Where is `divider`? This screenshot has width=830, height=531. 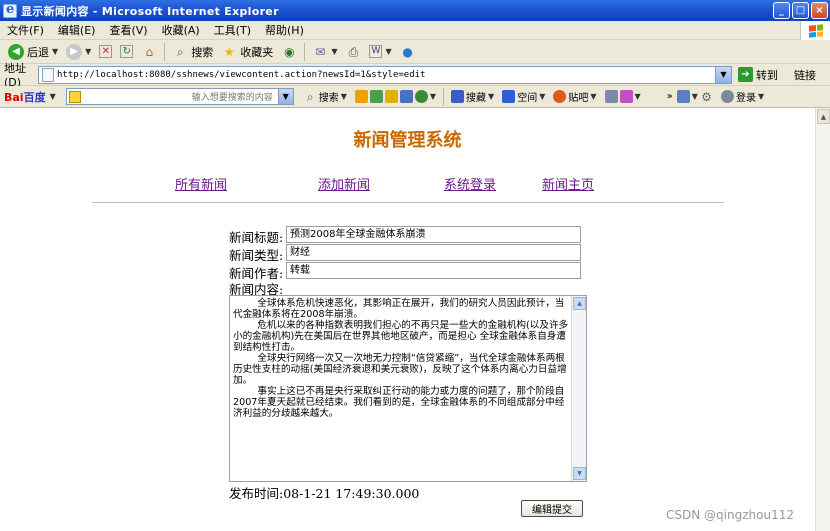 divider is located at coordinates (408, 202).